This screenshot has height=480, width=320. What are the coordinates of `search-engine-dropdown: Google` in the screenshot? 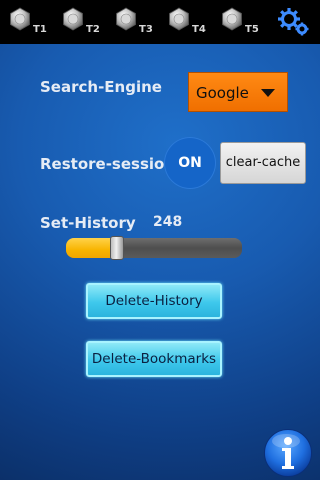 It's located at (238, 92).